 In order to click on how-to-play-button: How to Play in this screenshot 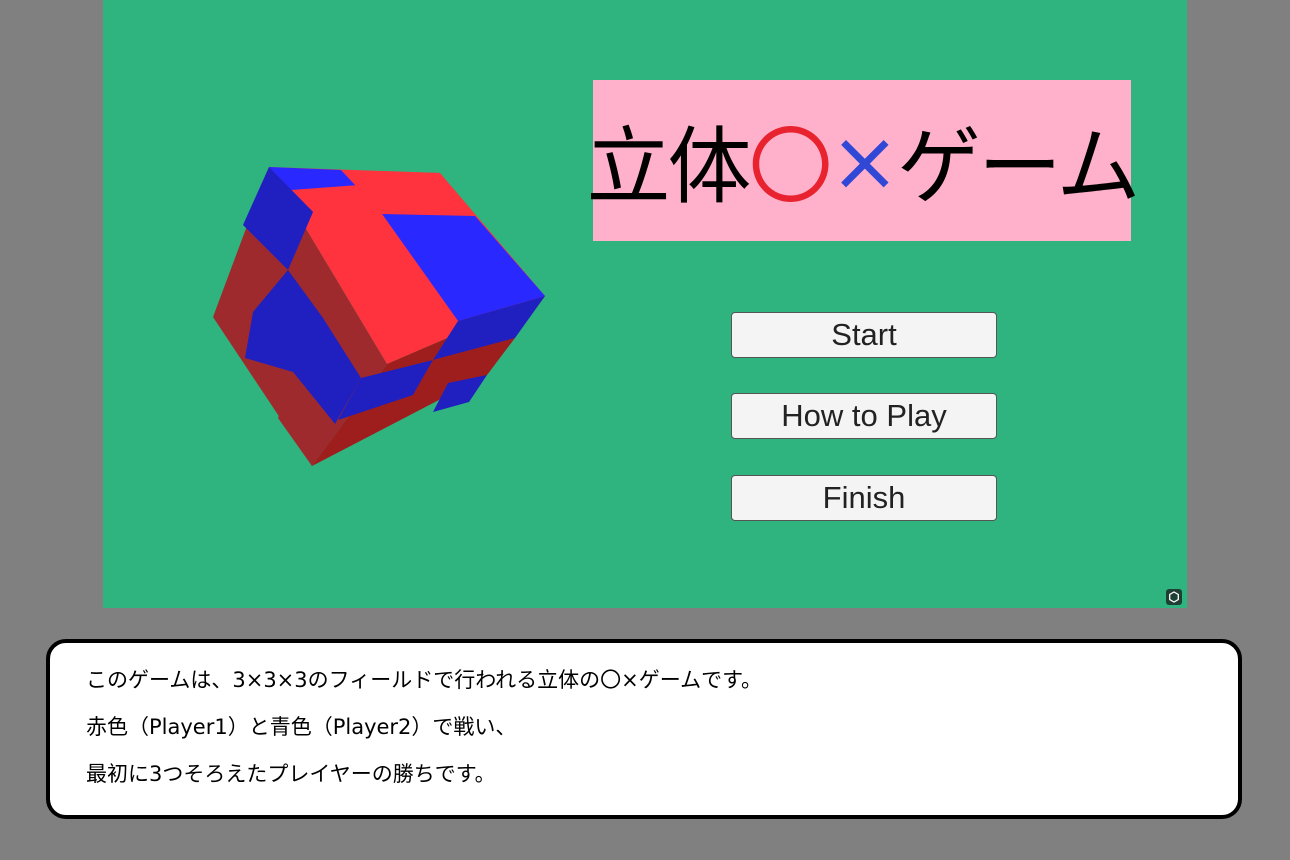, I will do `click(864, 416)`.